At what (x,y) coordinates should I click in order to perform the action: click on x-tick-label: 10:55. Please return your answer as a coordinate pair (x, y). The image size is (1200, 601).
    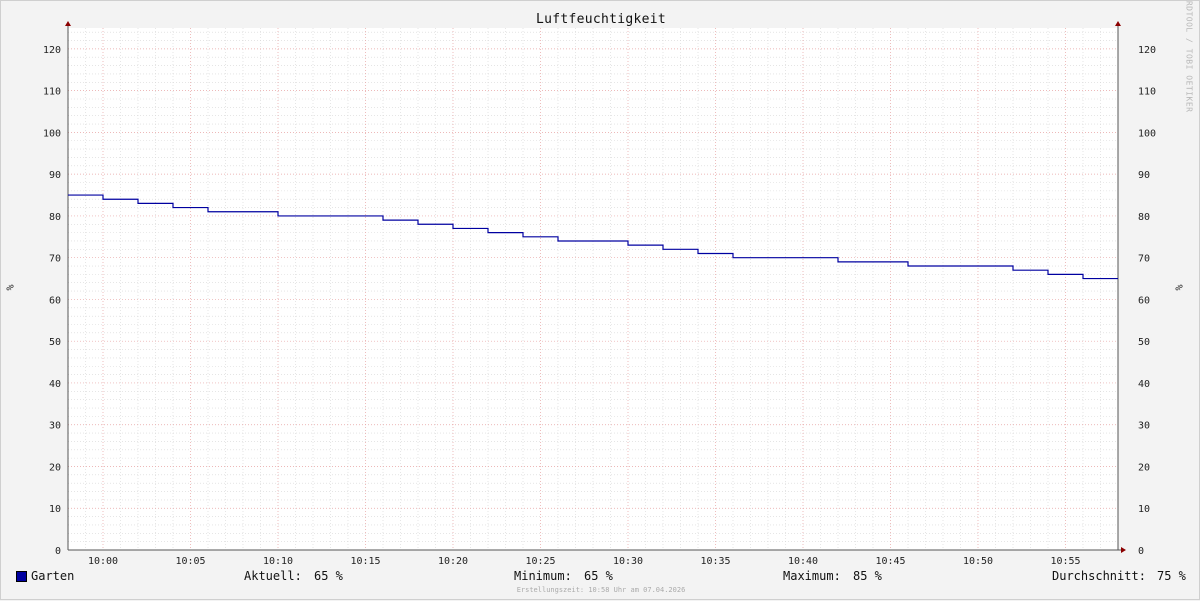
    Looking at the image, I should click on (1065, 561).